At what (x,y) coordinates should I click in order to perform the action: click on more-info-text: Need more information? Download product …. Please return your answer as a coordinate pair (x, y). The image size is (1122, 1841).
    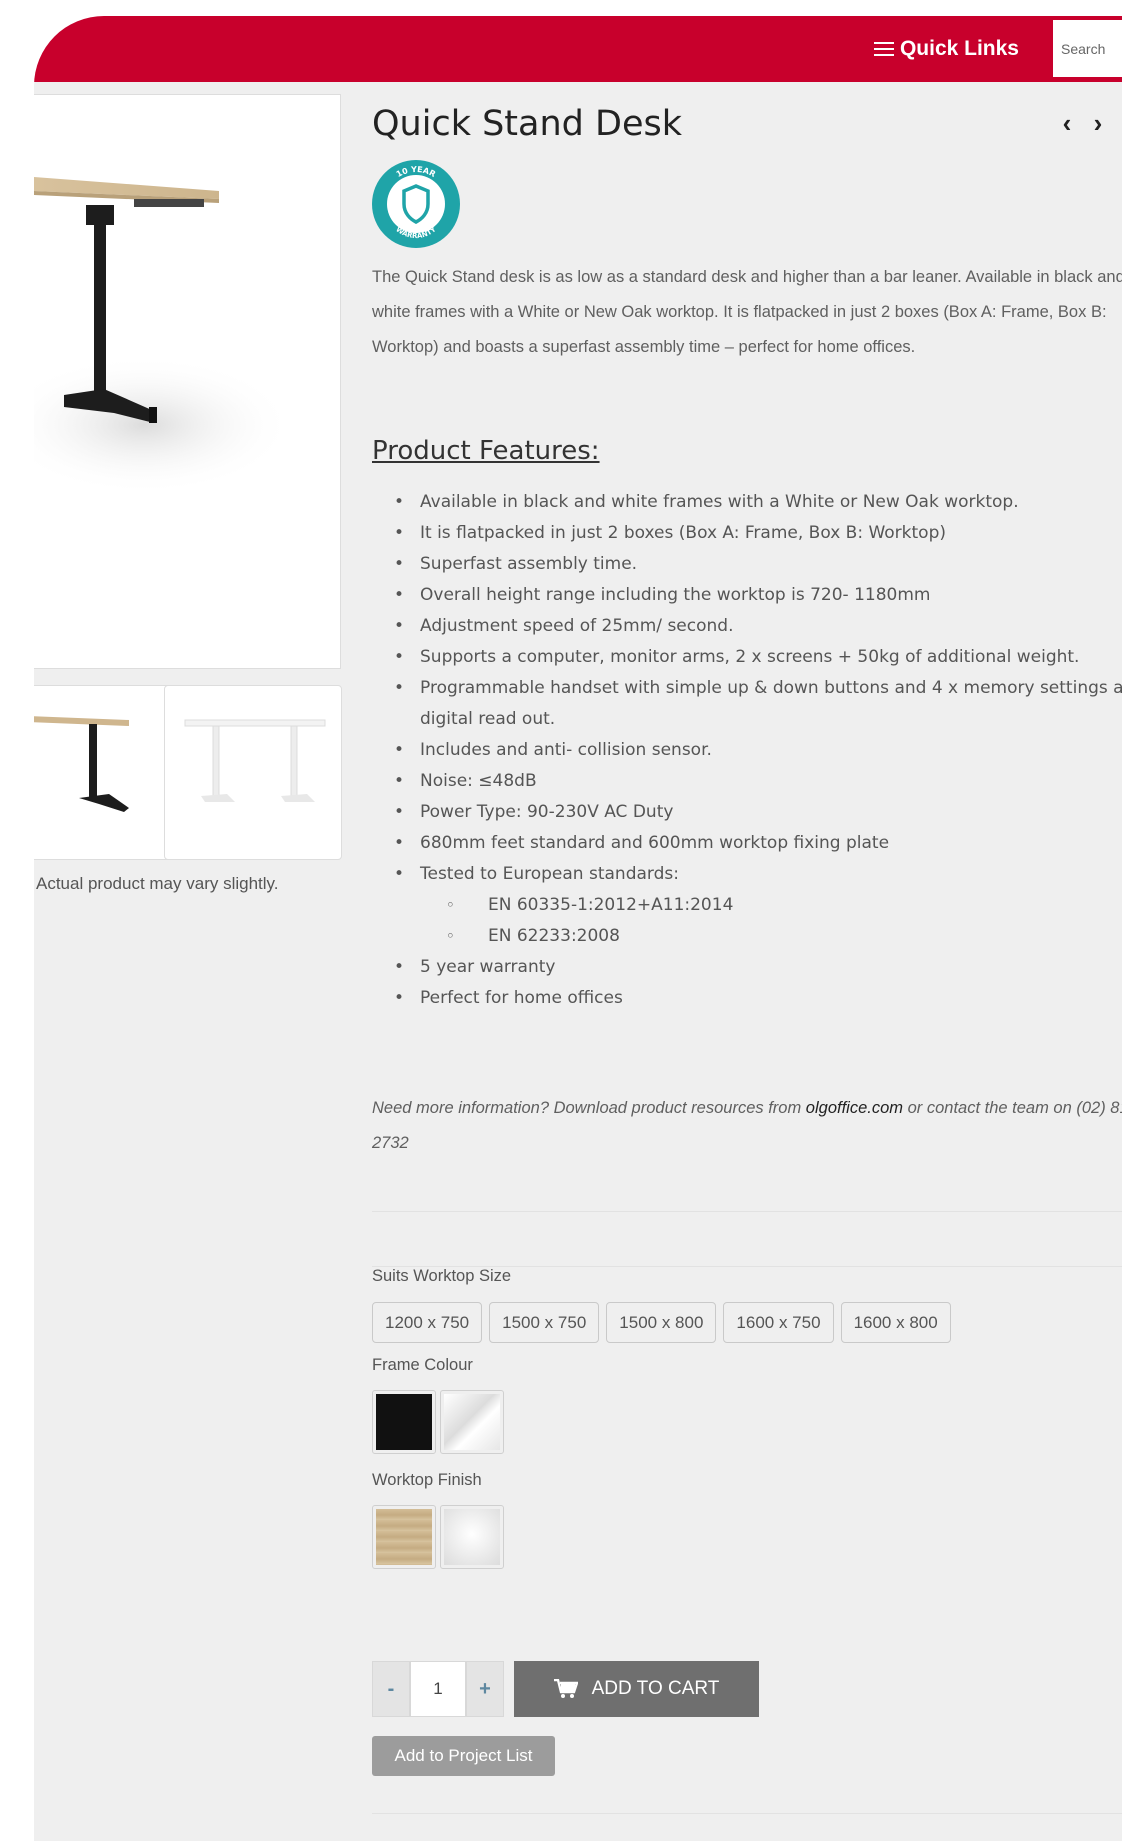
    Looking at the image, I should click on (747, 1126).